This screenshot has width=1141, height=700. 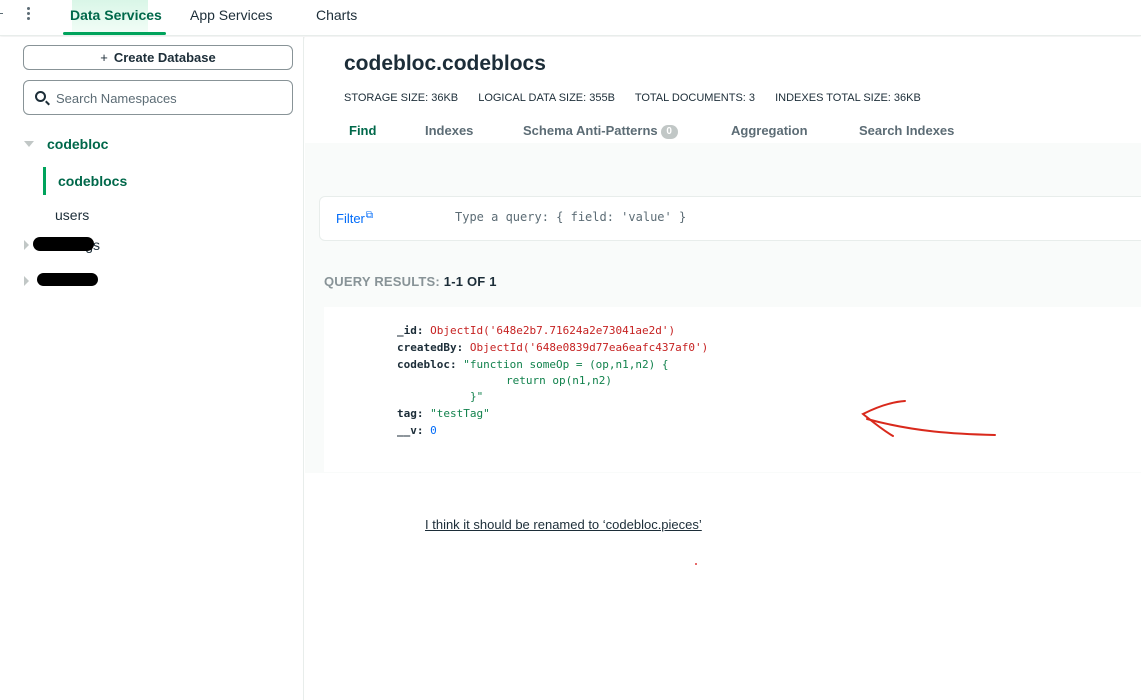 What do you see at coordinates (116, 15) in the screenshot?
I see `tab-data-services: Data Services` at bounding box center [116, 15].